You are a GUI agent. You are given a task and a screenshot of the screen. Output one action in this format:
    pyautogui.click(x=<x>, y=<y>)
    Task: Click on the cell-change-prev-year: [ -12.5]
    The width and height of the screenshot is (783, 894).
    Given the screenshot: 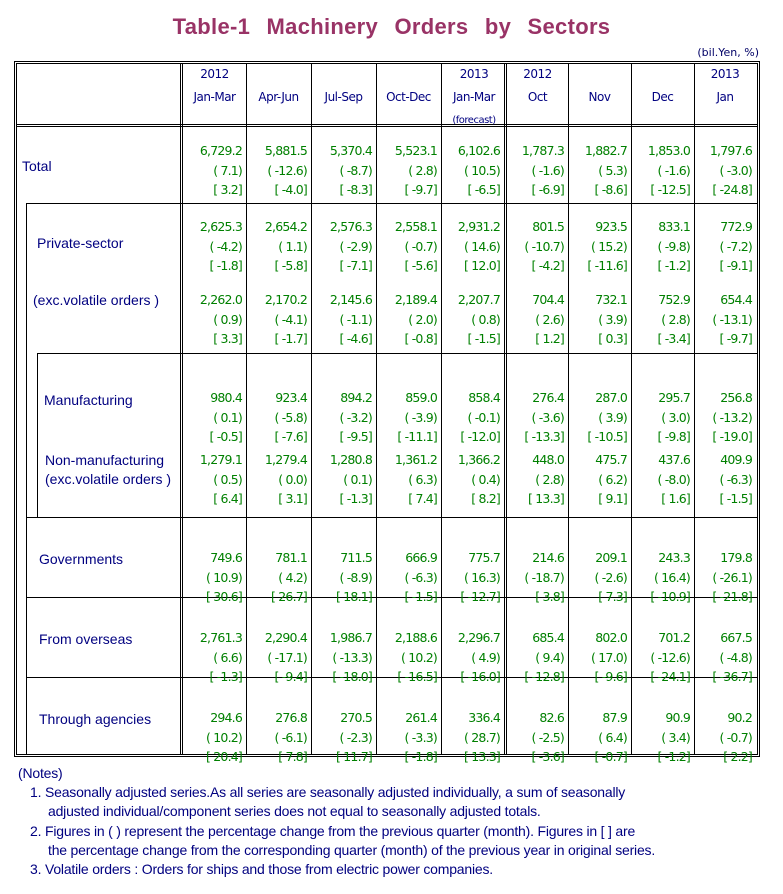 What is the action you would take?
    pyautogui.click(x=670, y=189)
    